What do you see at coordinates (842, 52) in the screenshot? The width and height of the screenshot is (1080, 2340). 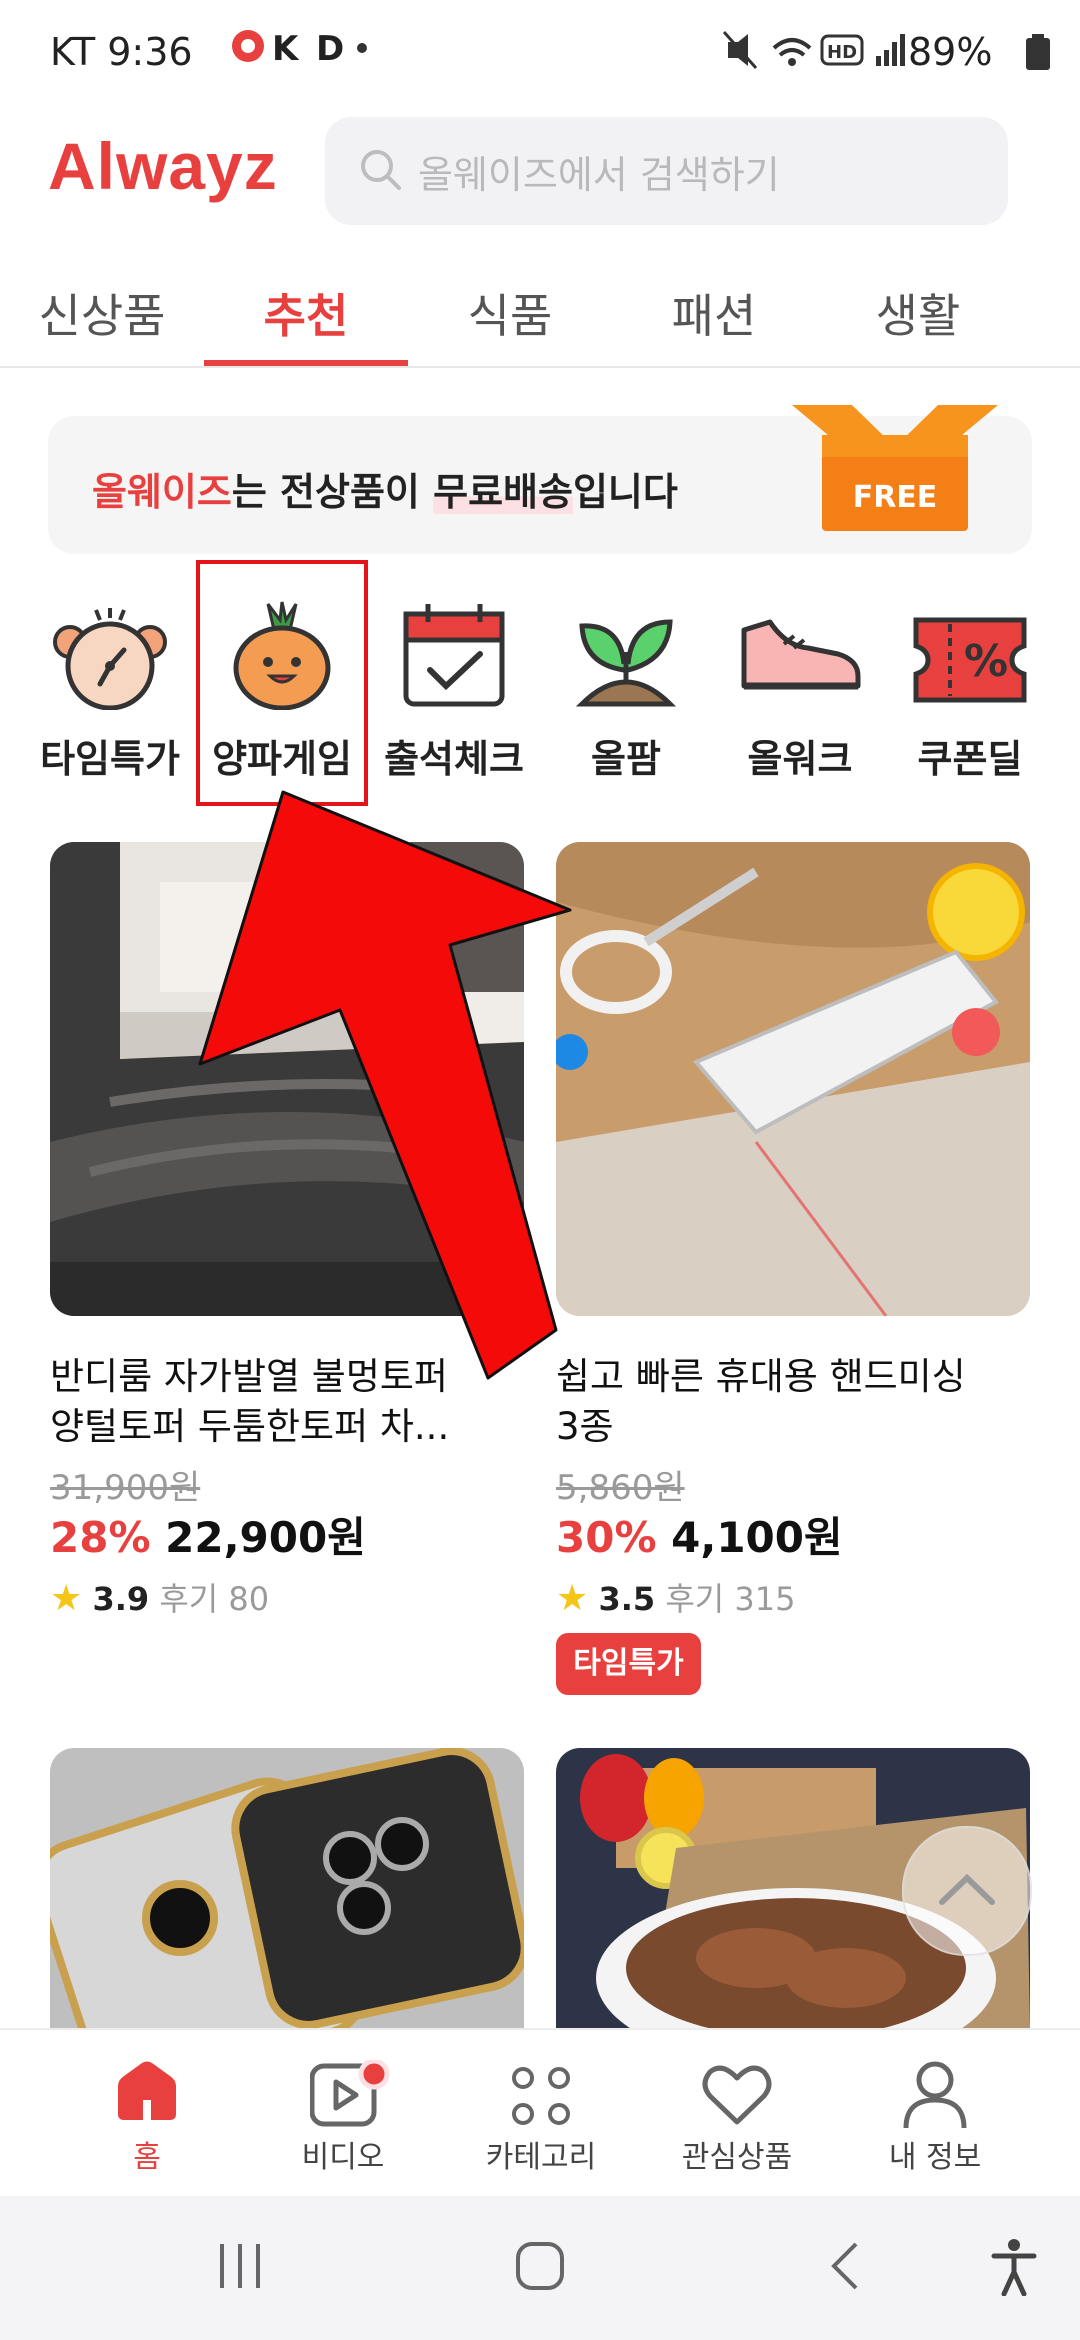 I see `svg-text: HD` at bounding box center [842, 52].